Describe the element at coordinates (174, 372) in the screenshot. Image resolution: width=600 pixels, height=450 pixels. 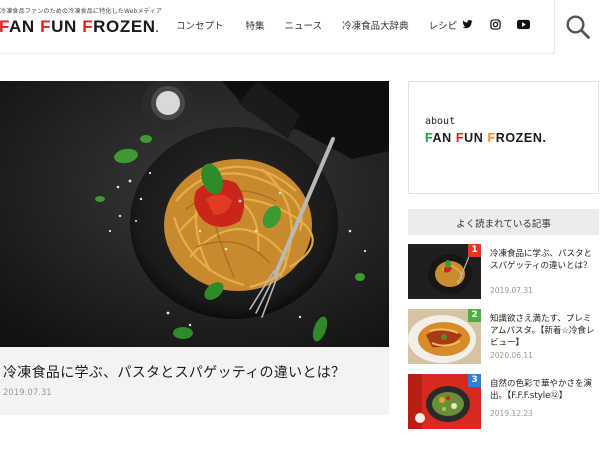
I see `featured-article-title: 冷凍食品に学ぶ、パスタとスパゲッティの違いとは？` at that location.